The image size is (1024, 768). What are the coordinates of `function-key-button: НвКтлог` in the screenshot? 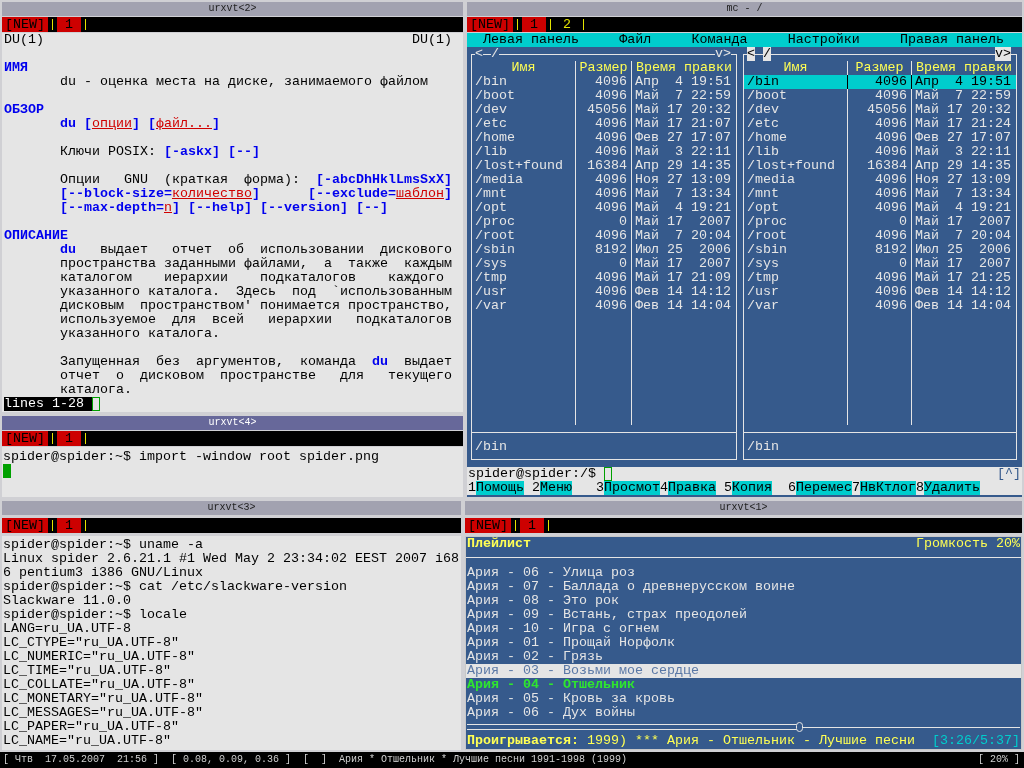 It's located at (888, 488).